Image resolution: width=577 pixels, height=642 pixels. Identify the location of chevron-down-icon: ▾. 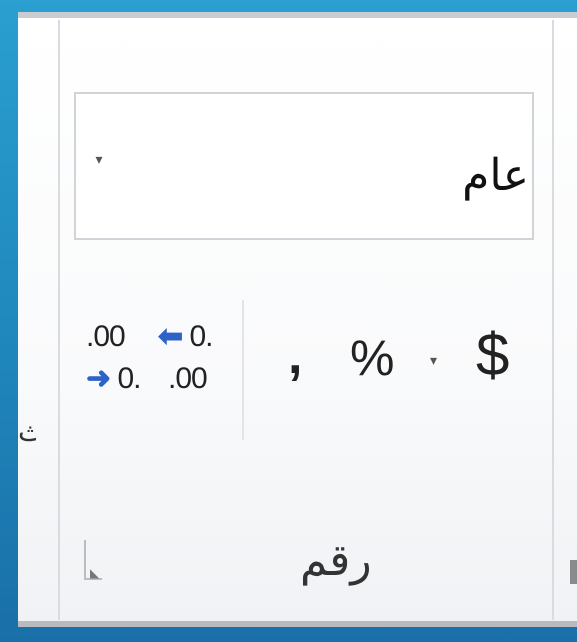
(99, 159).